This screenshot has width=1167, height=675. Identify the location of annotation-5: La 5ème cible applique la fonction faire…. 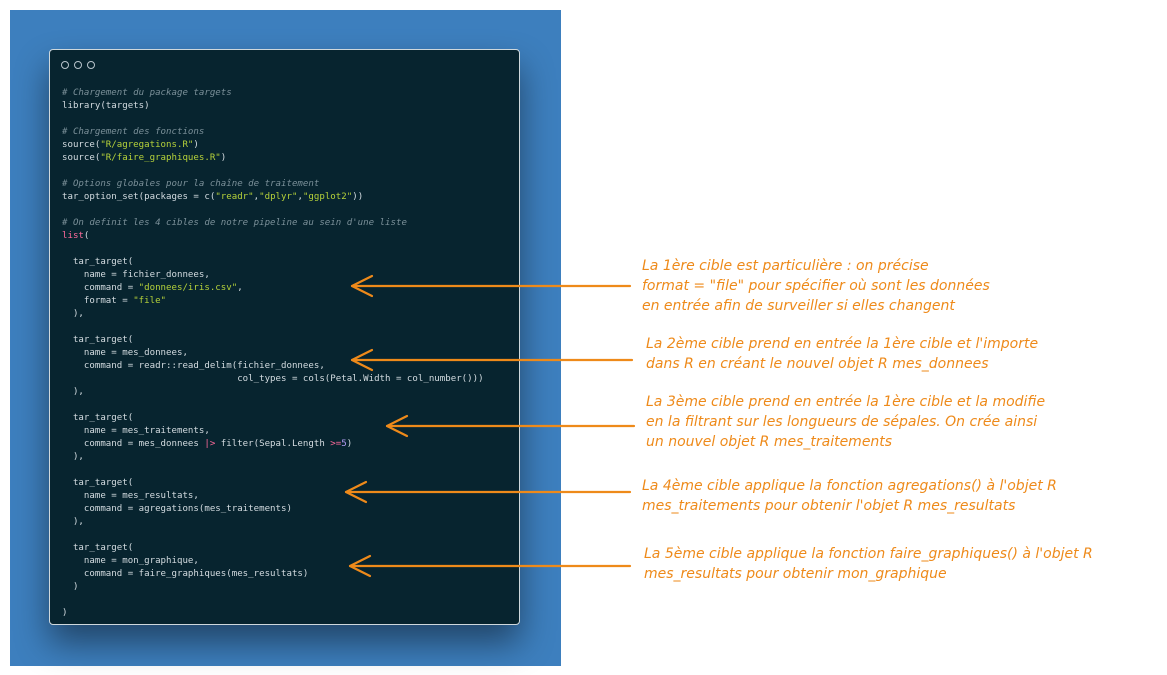
(868, 564).